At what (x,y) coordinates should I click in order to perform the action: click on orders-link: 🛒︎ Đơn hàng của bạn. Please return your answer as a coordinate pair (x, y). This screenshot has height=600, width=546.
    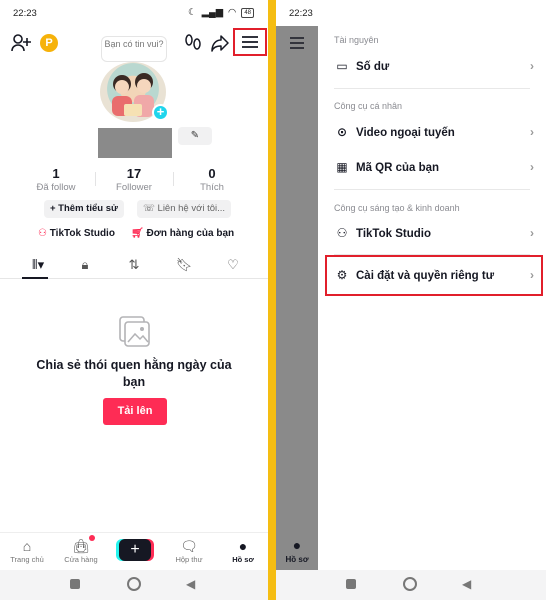
    Looking at the image, I should click on (182, 233).